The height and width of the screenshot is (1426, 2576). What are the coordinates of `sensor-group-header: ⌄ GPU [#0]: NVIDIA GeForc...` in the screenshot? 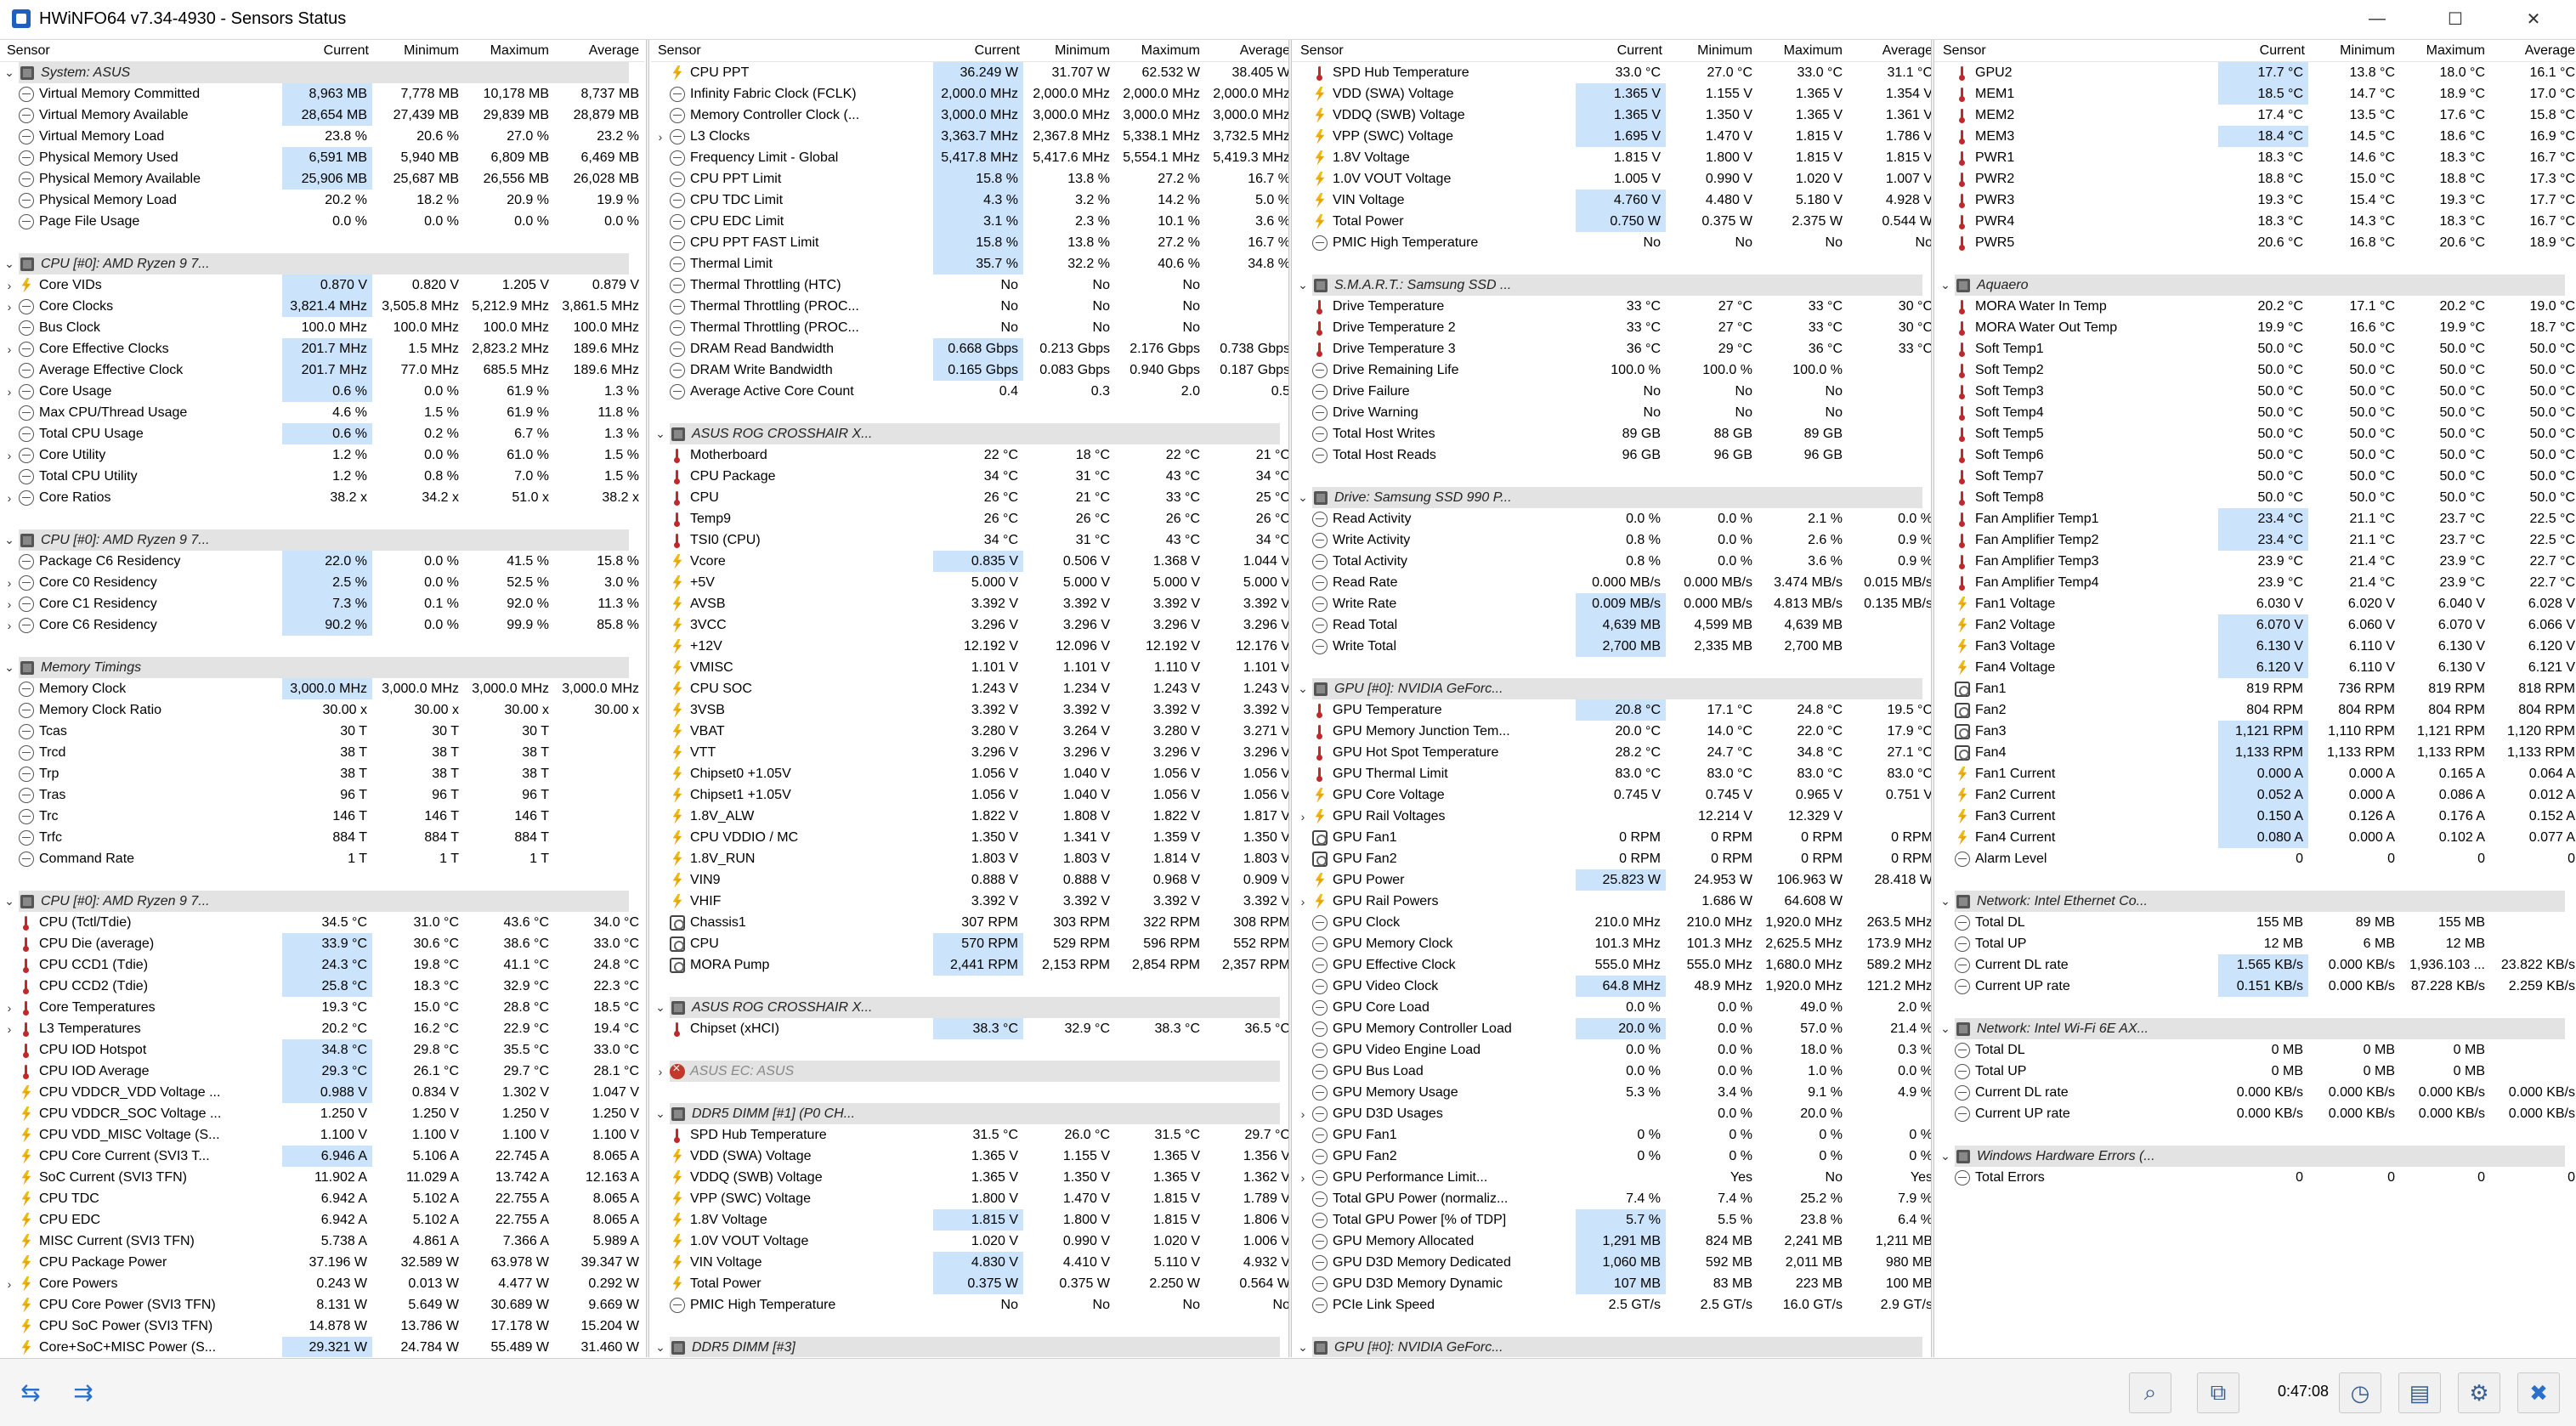 It's located at (1616, 1347).